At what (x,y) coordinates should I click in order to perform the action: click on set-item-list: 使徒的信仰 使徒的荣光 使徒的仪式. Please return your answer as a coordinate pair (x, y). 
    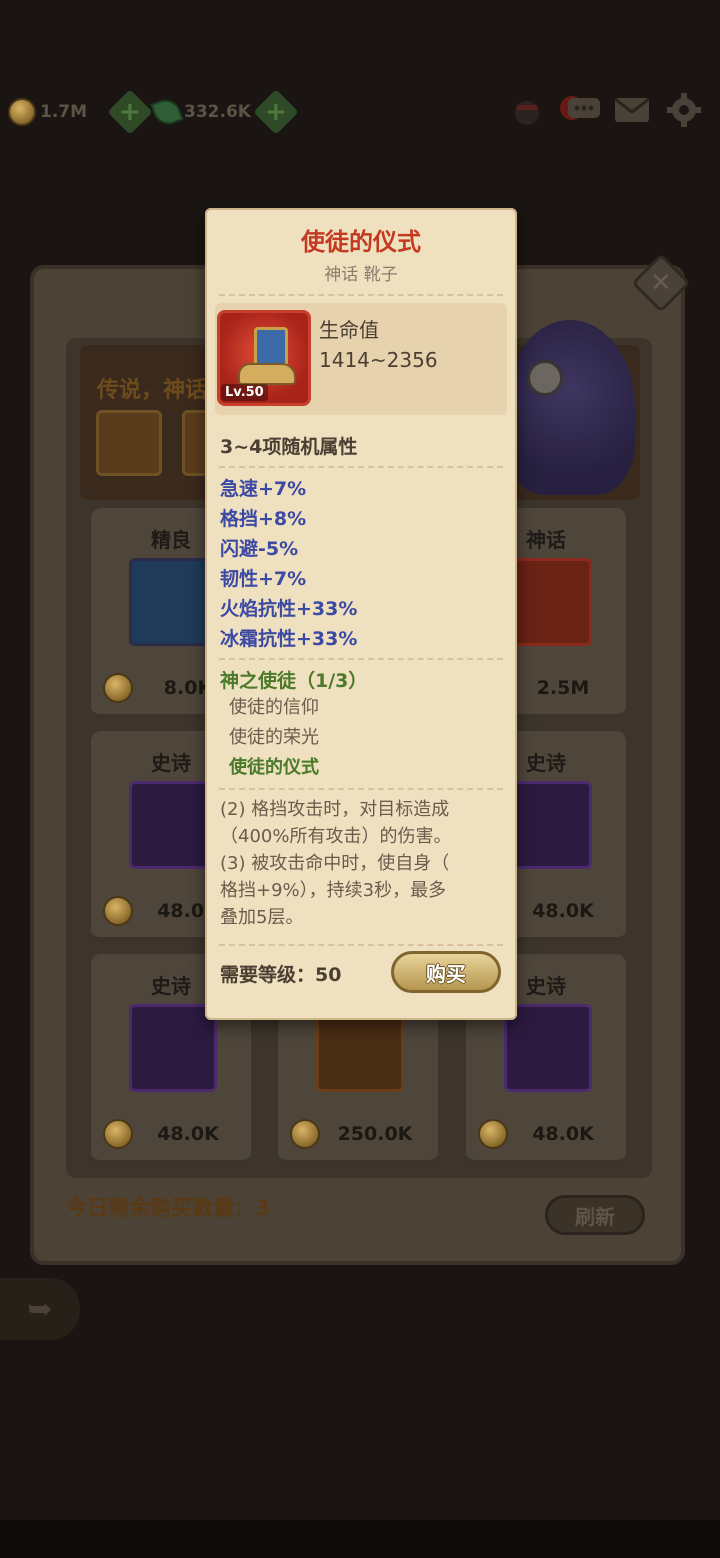
    Looking at the image, I should click on (364, 738).